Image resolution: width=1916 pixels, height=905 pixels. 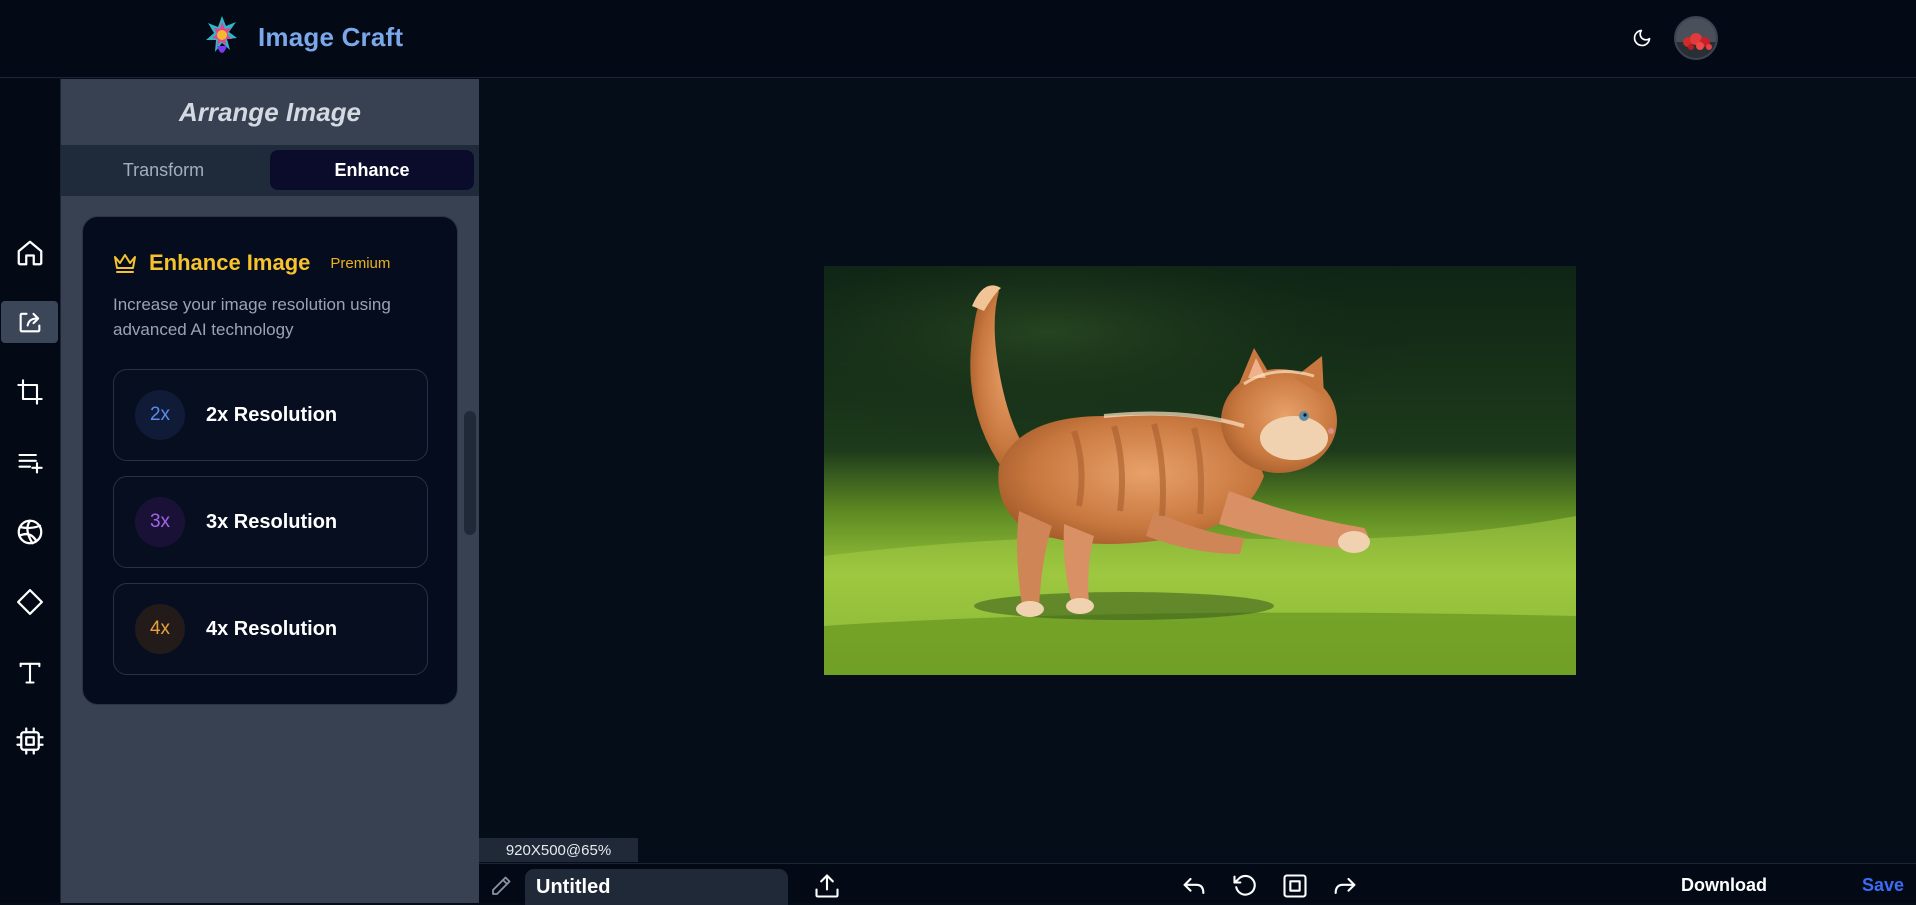 I want to click on panel-title: Arrange Image, so click(x=270, y=111).